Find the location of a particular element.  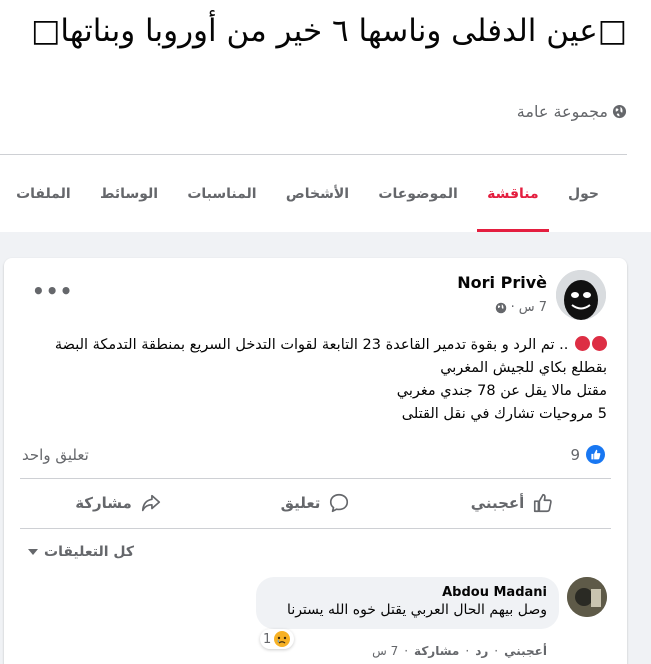

tab-events: المناسبات is located at coordinates (221, 193).